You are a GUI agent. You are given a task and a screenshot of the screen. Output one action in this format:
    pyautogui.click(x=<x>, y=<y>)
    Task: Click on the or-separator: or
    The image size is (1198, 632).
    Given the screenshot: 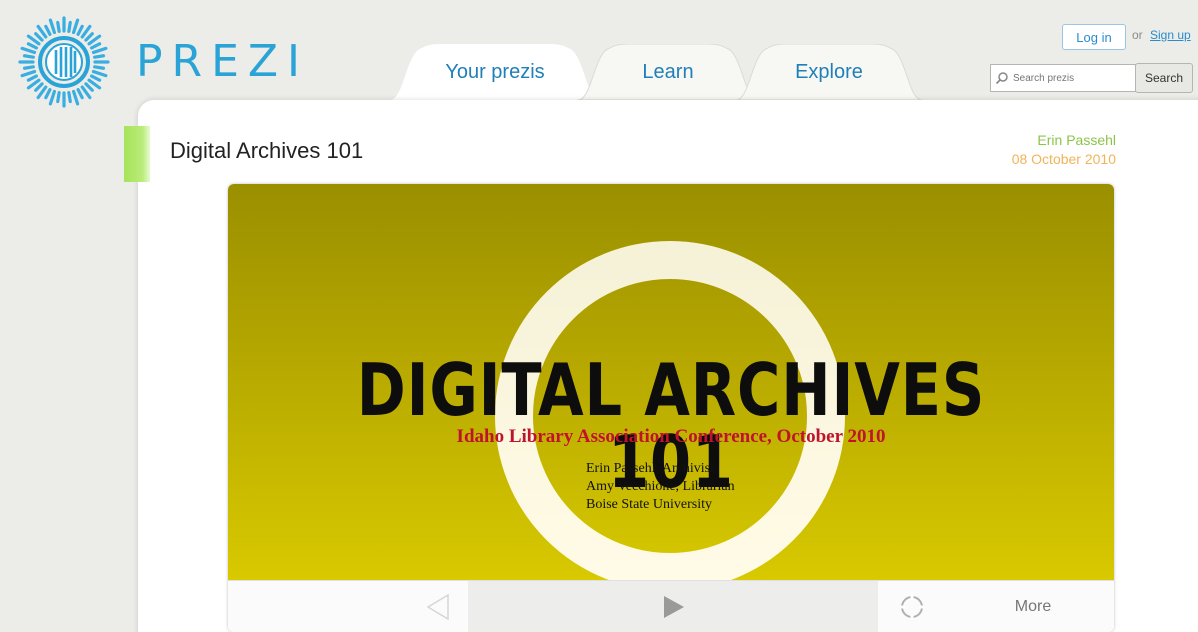 What is the action you would take?
    pyautogui.click(x=1137, y=35)
    